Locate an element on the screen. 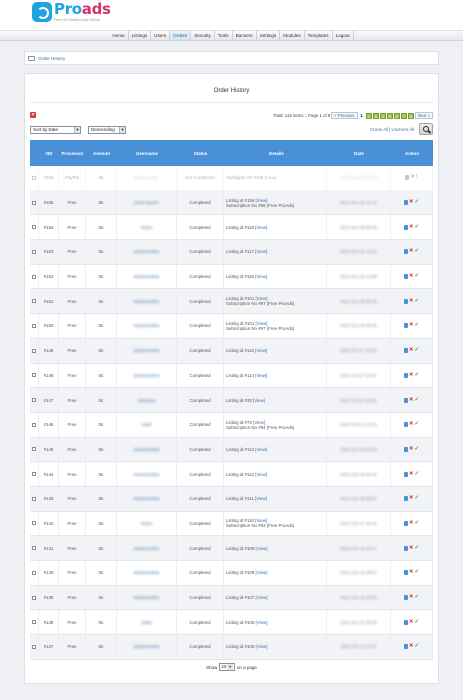 Image resolution: width=463 pixels, height=700 pixels. nav-item-orders: Orders is located at coordinates (181, 35).